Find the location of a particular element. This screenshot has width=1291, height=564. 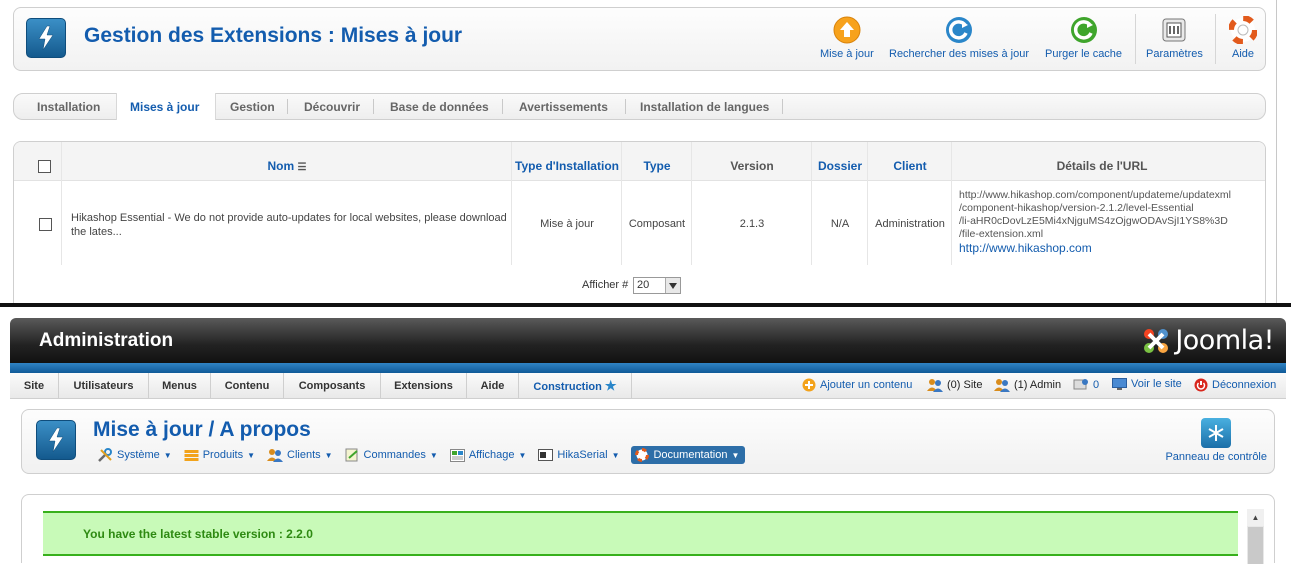

scroll-up-icon: ▲ is located at coordinates (1255, 517).